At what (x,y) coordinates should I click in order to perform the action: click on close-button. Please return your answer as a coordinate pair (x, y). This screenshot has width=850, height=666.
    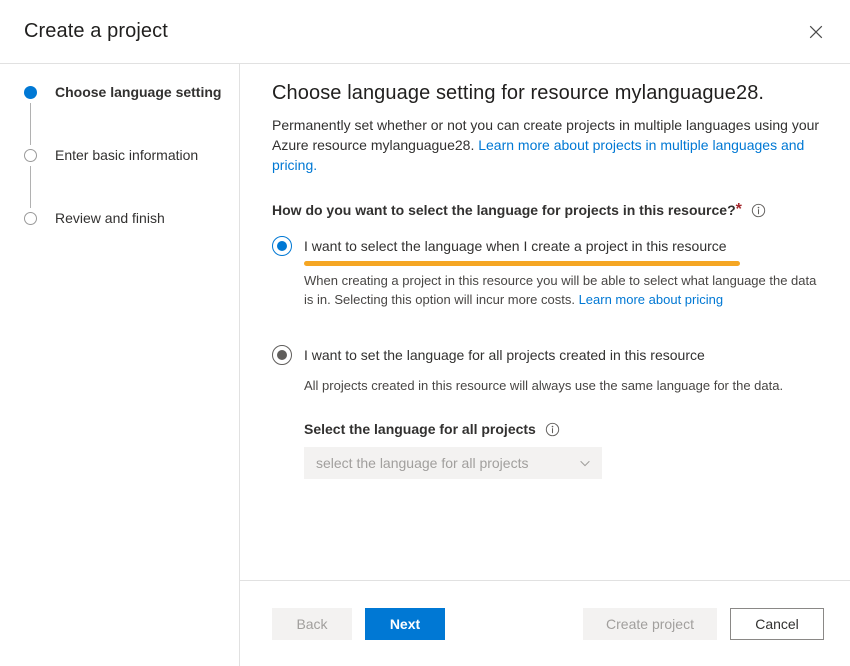
    Looking at the image, I should click on (816, 32).